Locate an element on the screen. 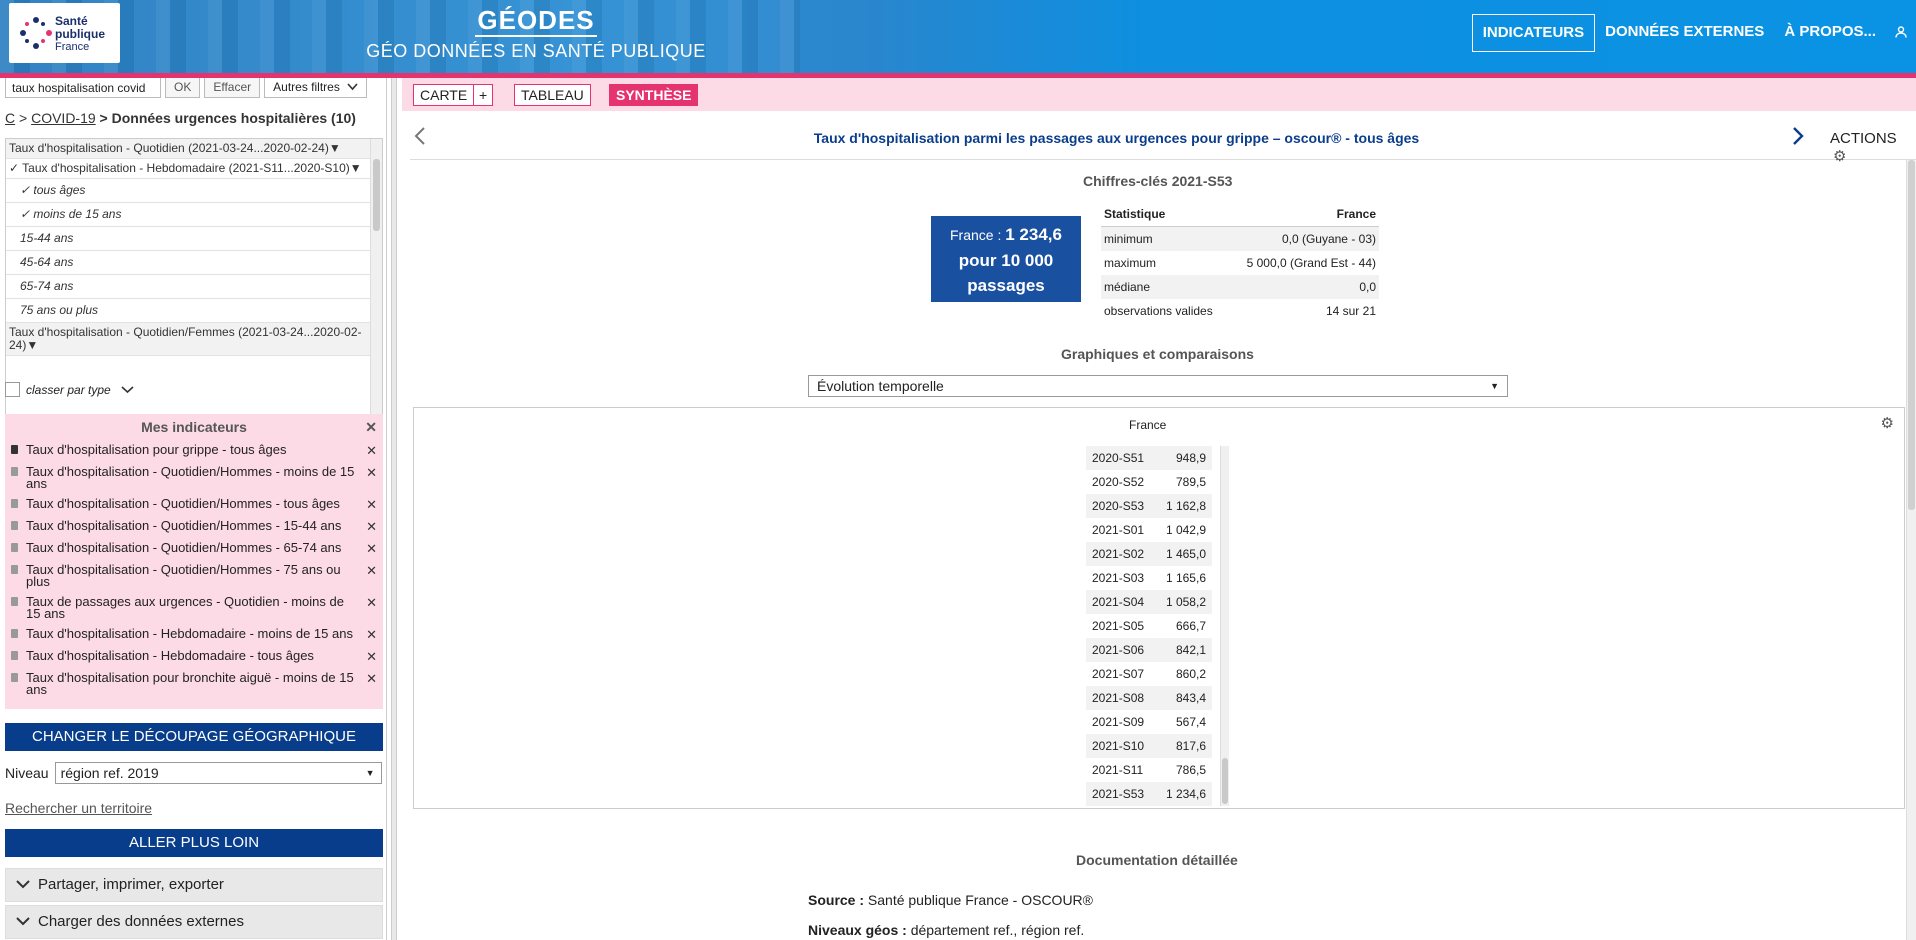 The image size is (1916, 940). indicator-item: 65-74 ans is located at coordinates (194, 287).